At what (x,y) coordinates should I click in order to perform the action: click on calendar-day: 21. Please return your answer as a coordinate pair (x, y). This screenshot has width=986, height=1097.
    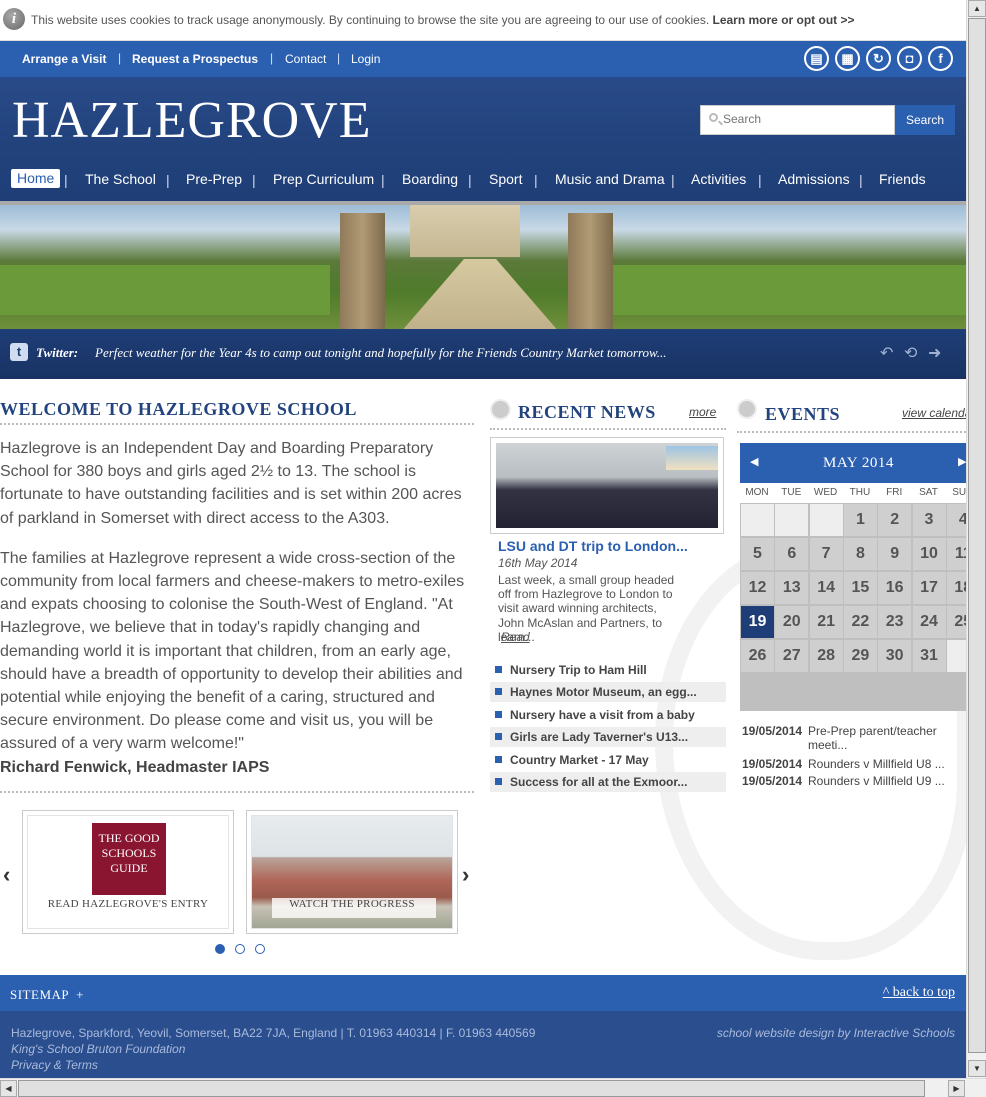
    Looking at the image, I should click on (826, 622).